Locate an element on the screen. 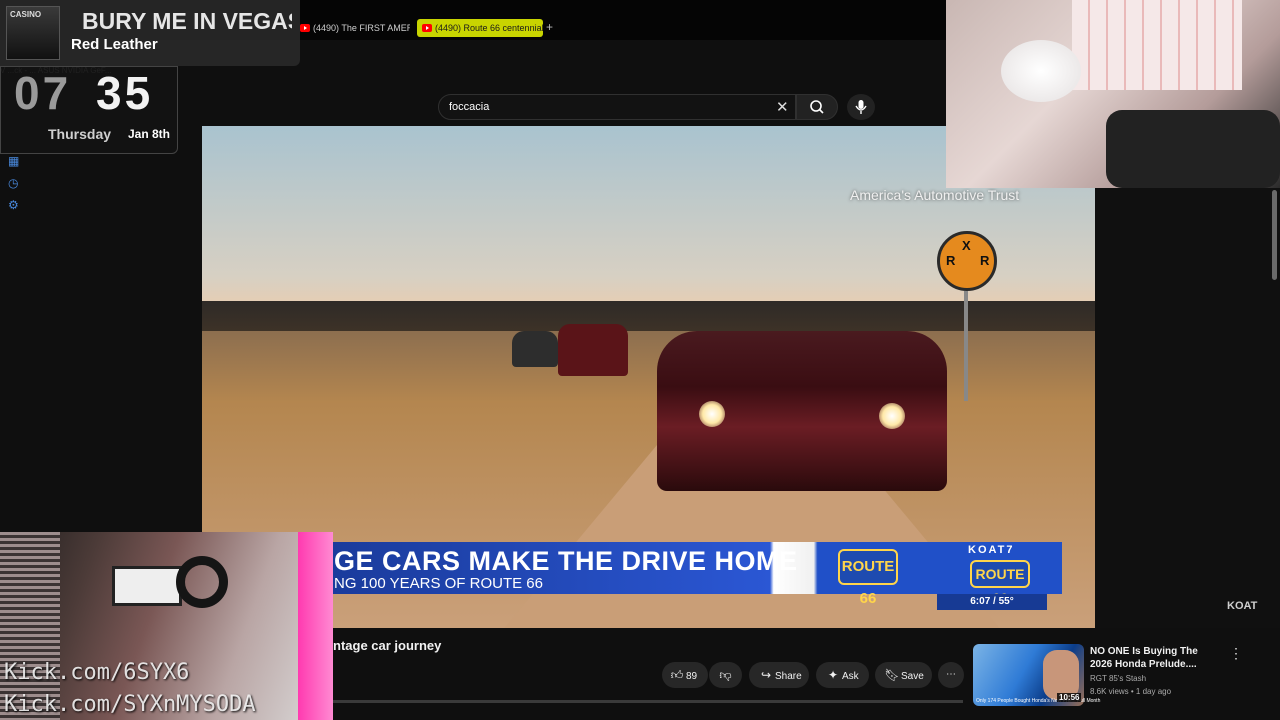 This screenshot has width=1280, height=720. kick-link-2: Kick.com/SYXnMYSODA is located at coordinates (130, 704).